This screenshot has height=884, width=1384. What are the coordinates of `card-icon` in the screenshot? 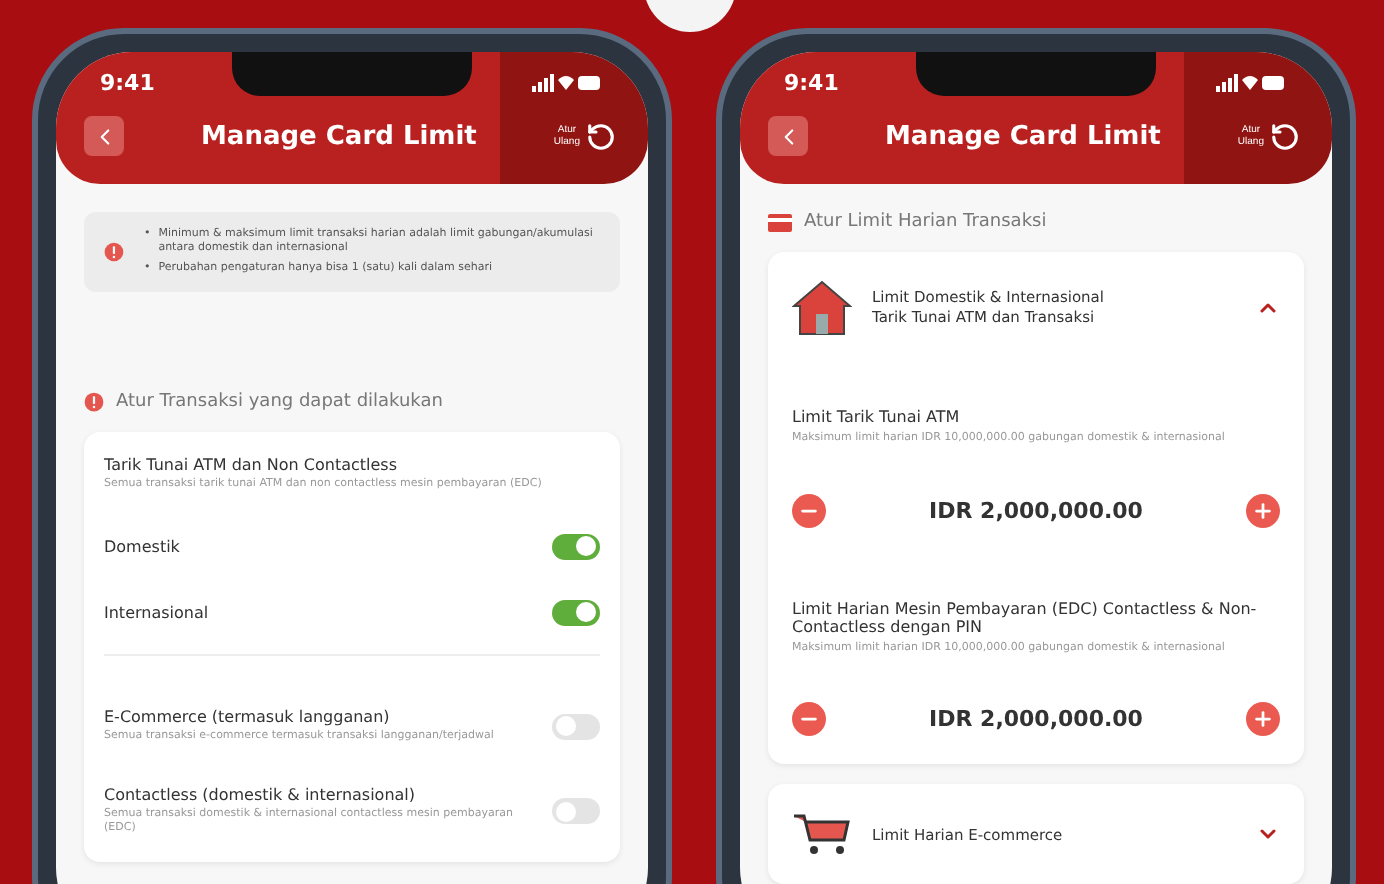 It's located at (780, 222).